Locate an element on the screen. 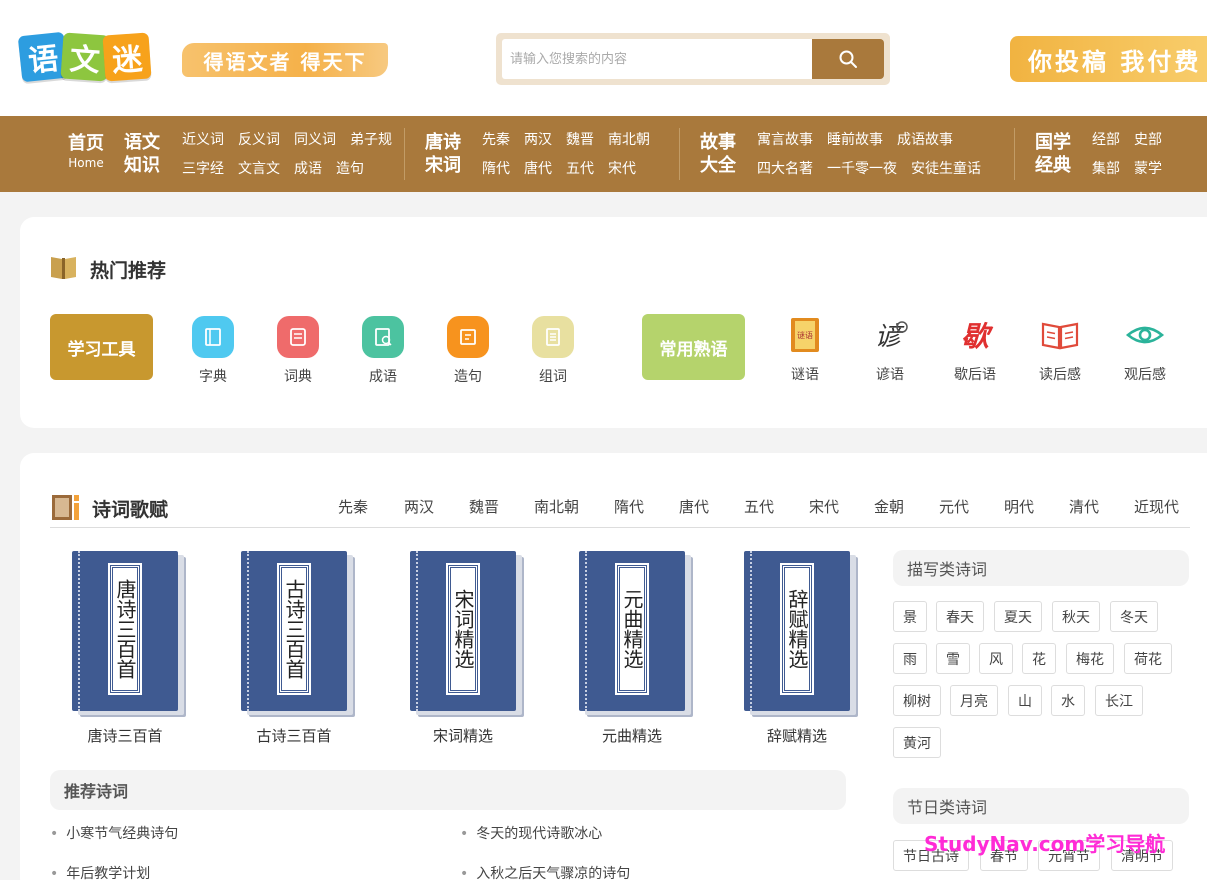  phrase-proverb: 谚 谚语 is located at coordinates (890, 349).